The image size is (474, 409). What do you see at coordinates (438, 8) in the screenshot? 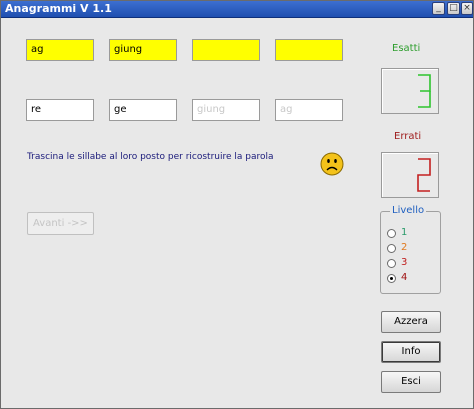
I see `minimize-icon: _` at bounding box center [438, 8].